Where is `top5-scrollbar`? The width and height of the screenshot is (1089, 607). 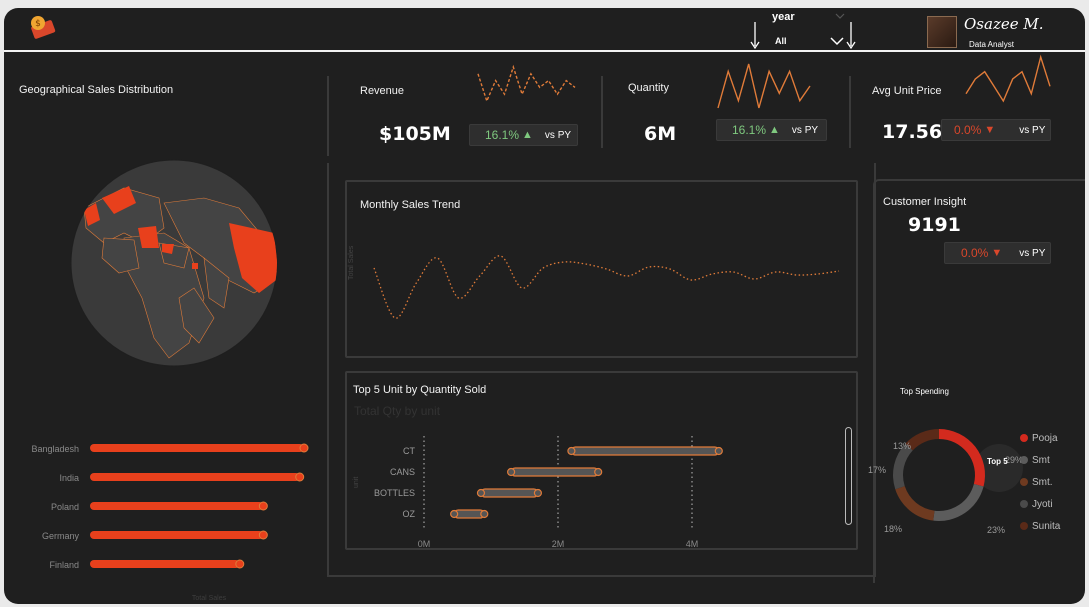 top5-scrollbar is located at coordinates (848, 476).